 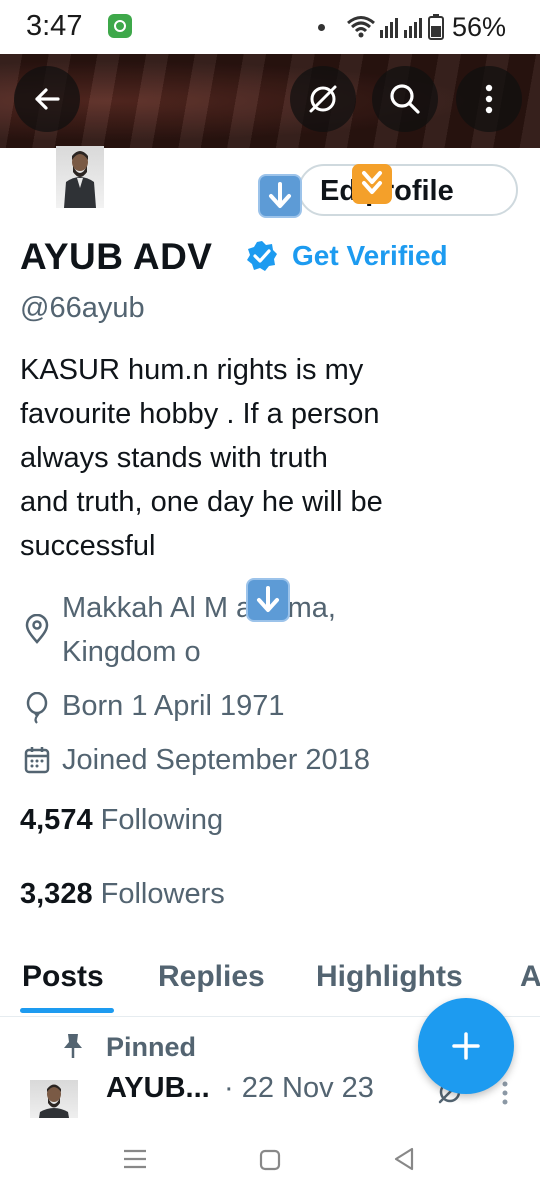 What do you see at coordinates (120, 26) in the screenshot?
I see `app-notification-icon` at bounding box center [120, 26].